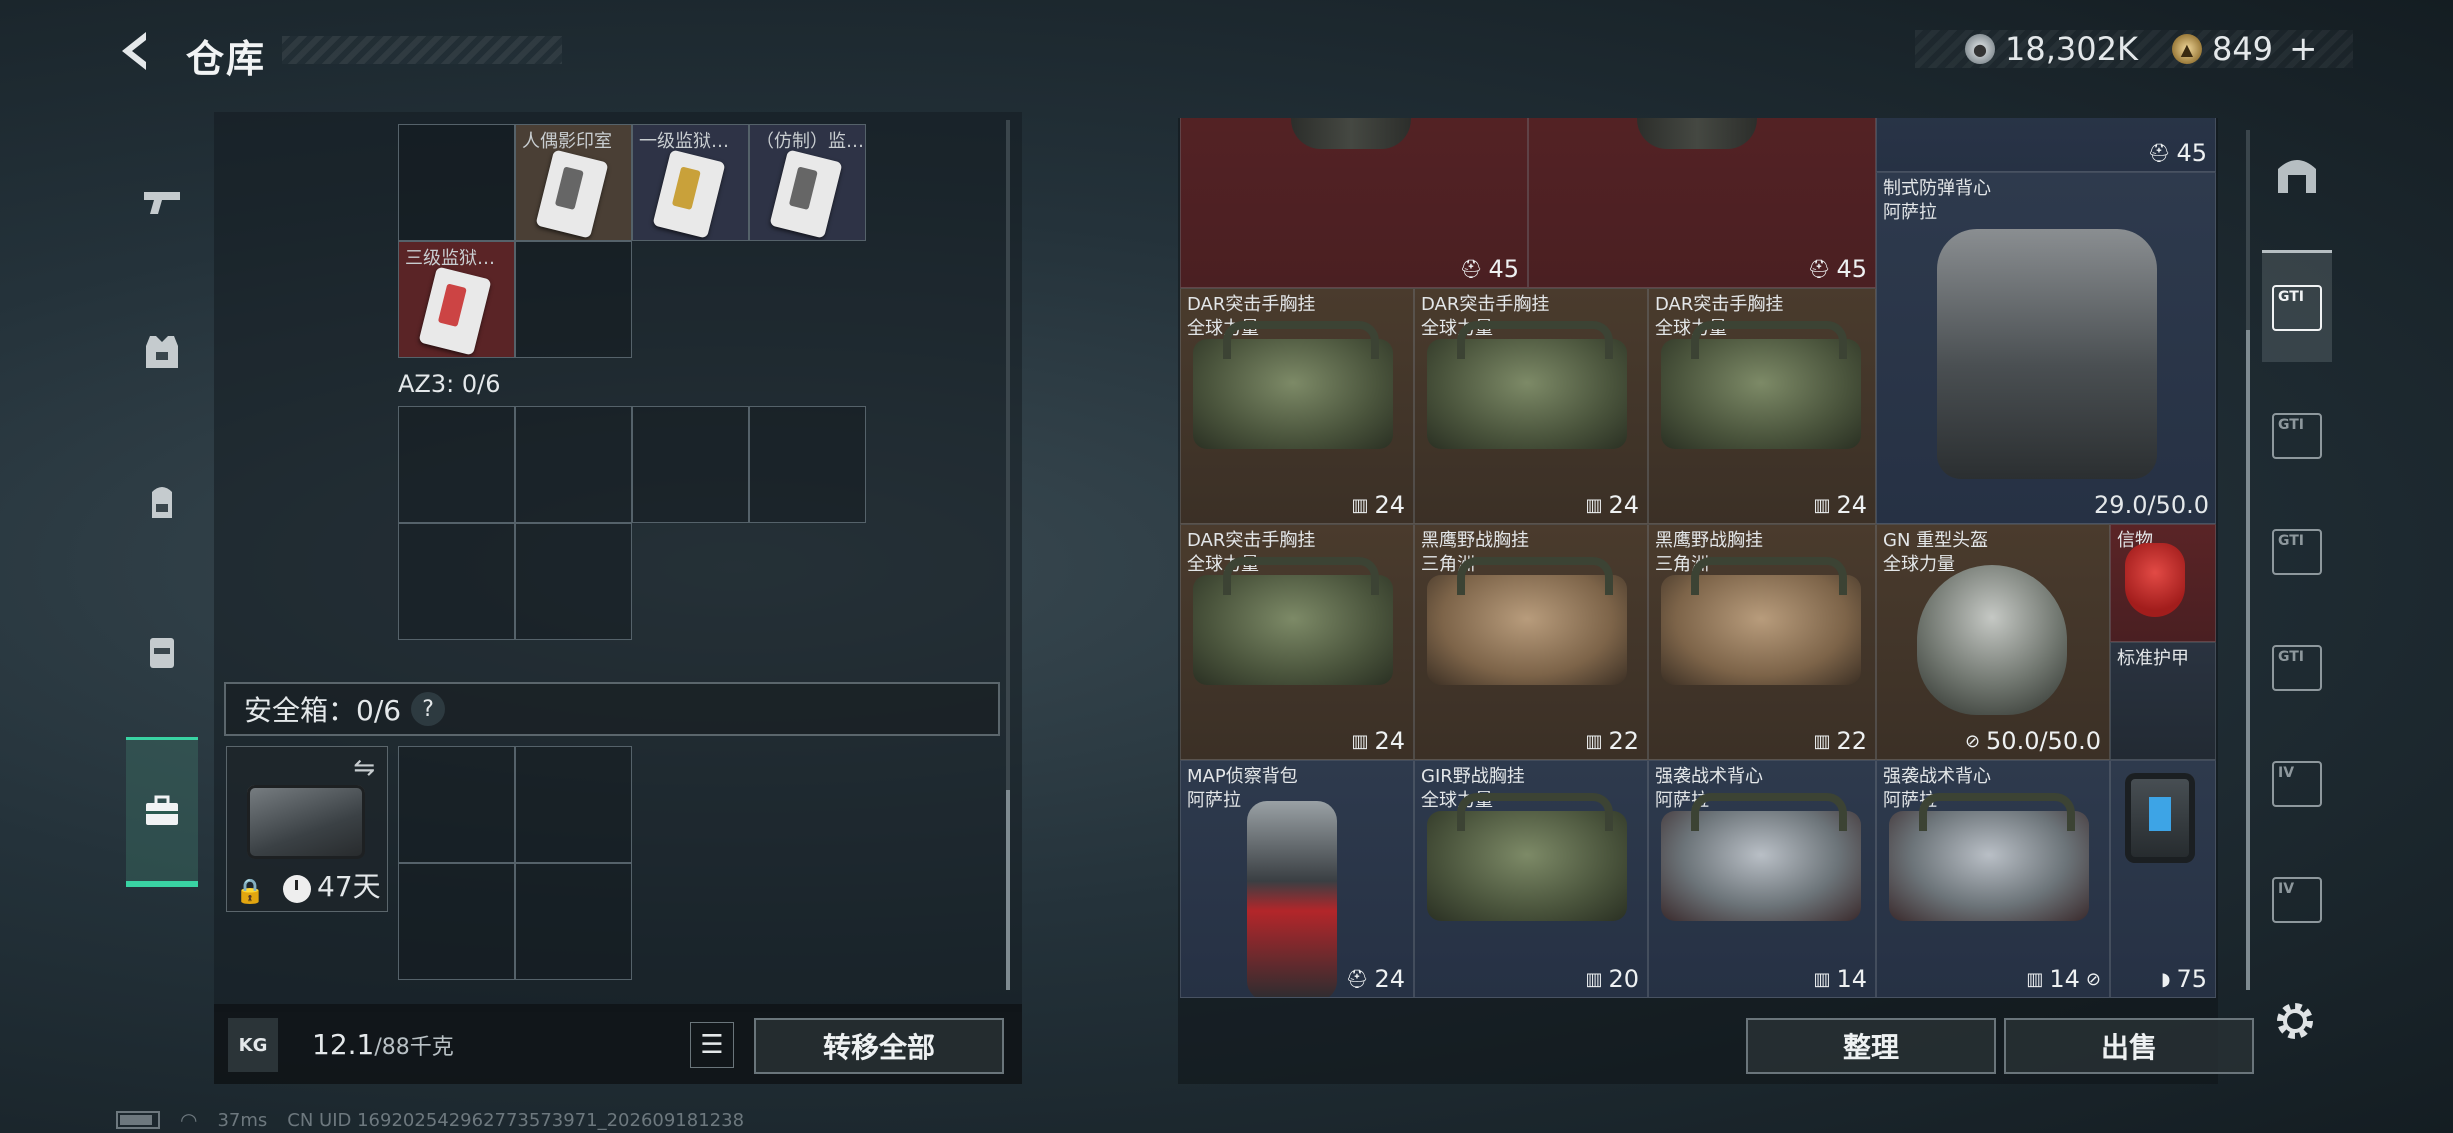  Describe the element at coordinates (2297, 174) in the screenshot. I see `tab-overview` at that location.